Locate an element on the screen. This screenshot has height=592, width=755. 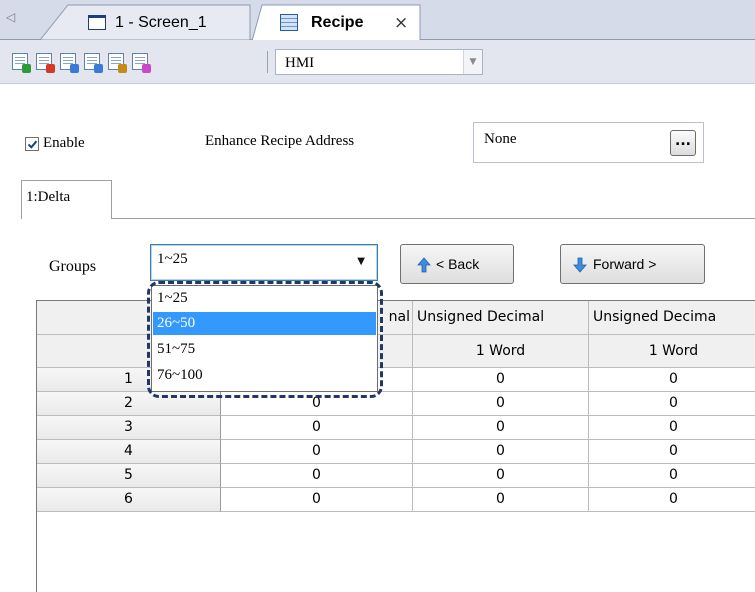
delete-recipe-icon is located at coordinates (44, 62).